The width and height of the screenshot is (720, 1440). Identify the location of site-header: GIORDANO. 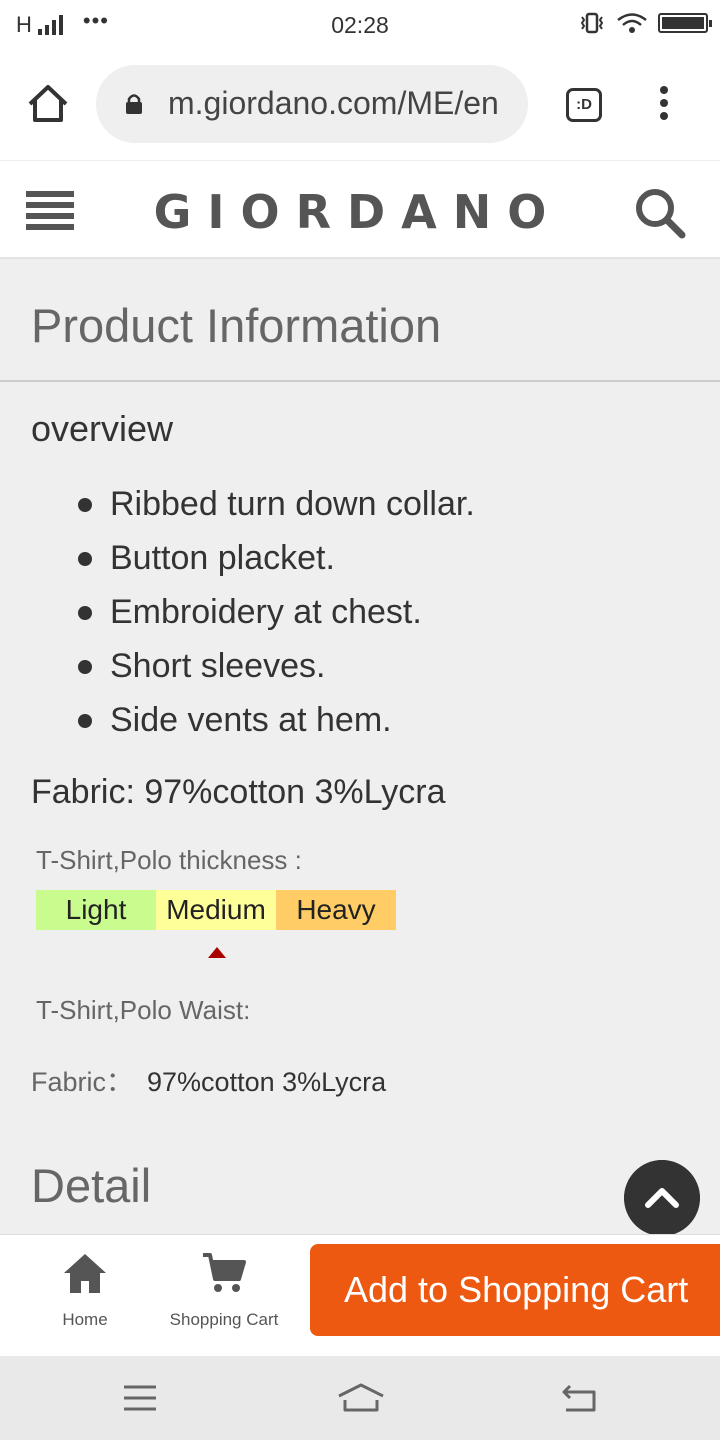
(360, 210).